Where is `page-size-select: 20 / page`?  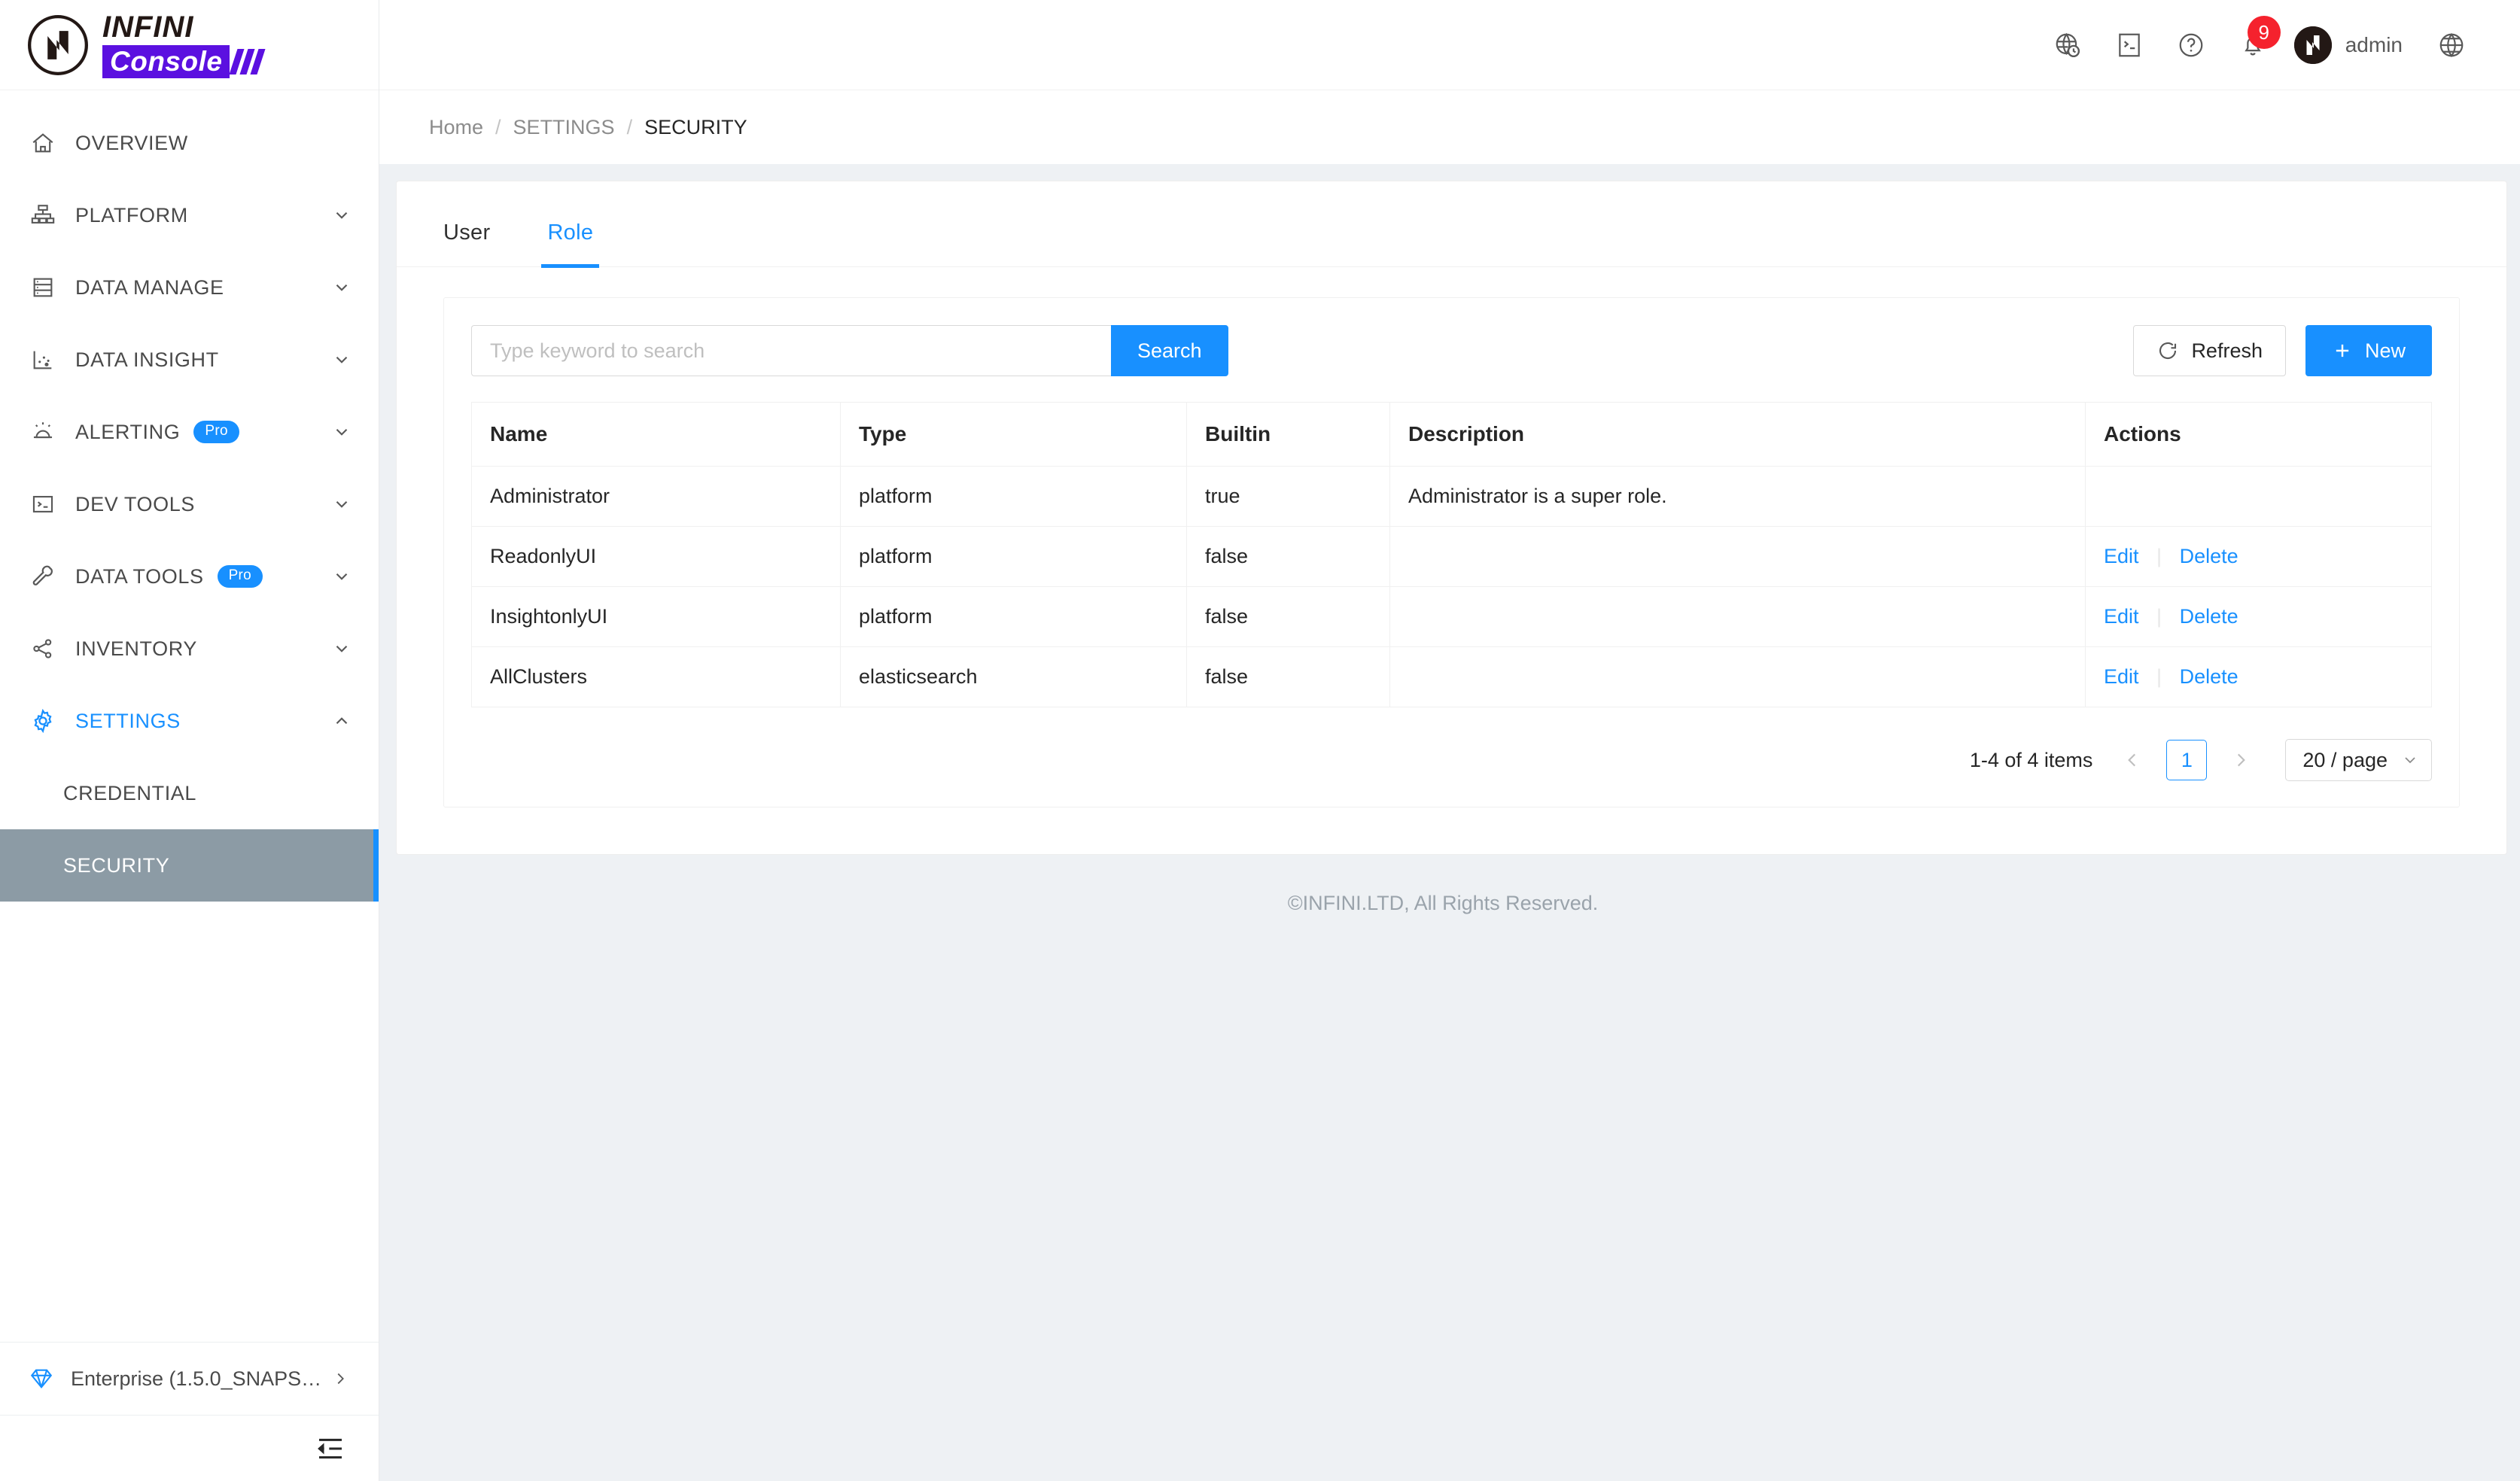
page-size-select: 20 / page is located at coordinates (2358, 760).